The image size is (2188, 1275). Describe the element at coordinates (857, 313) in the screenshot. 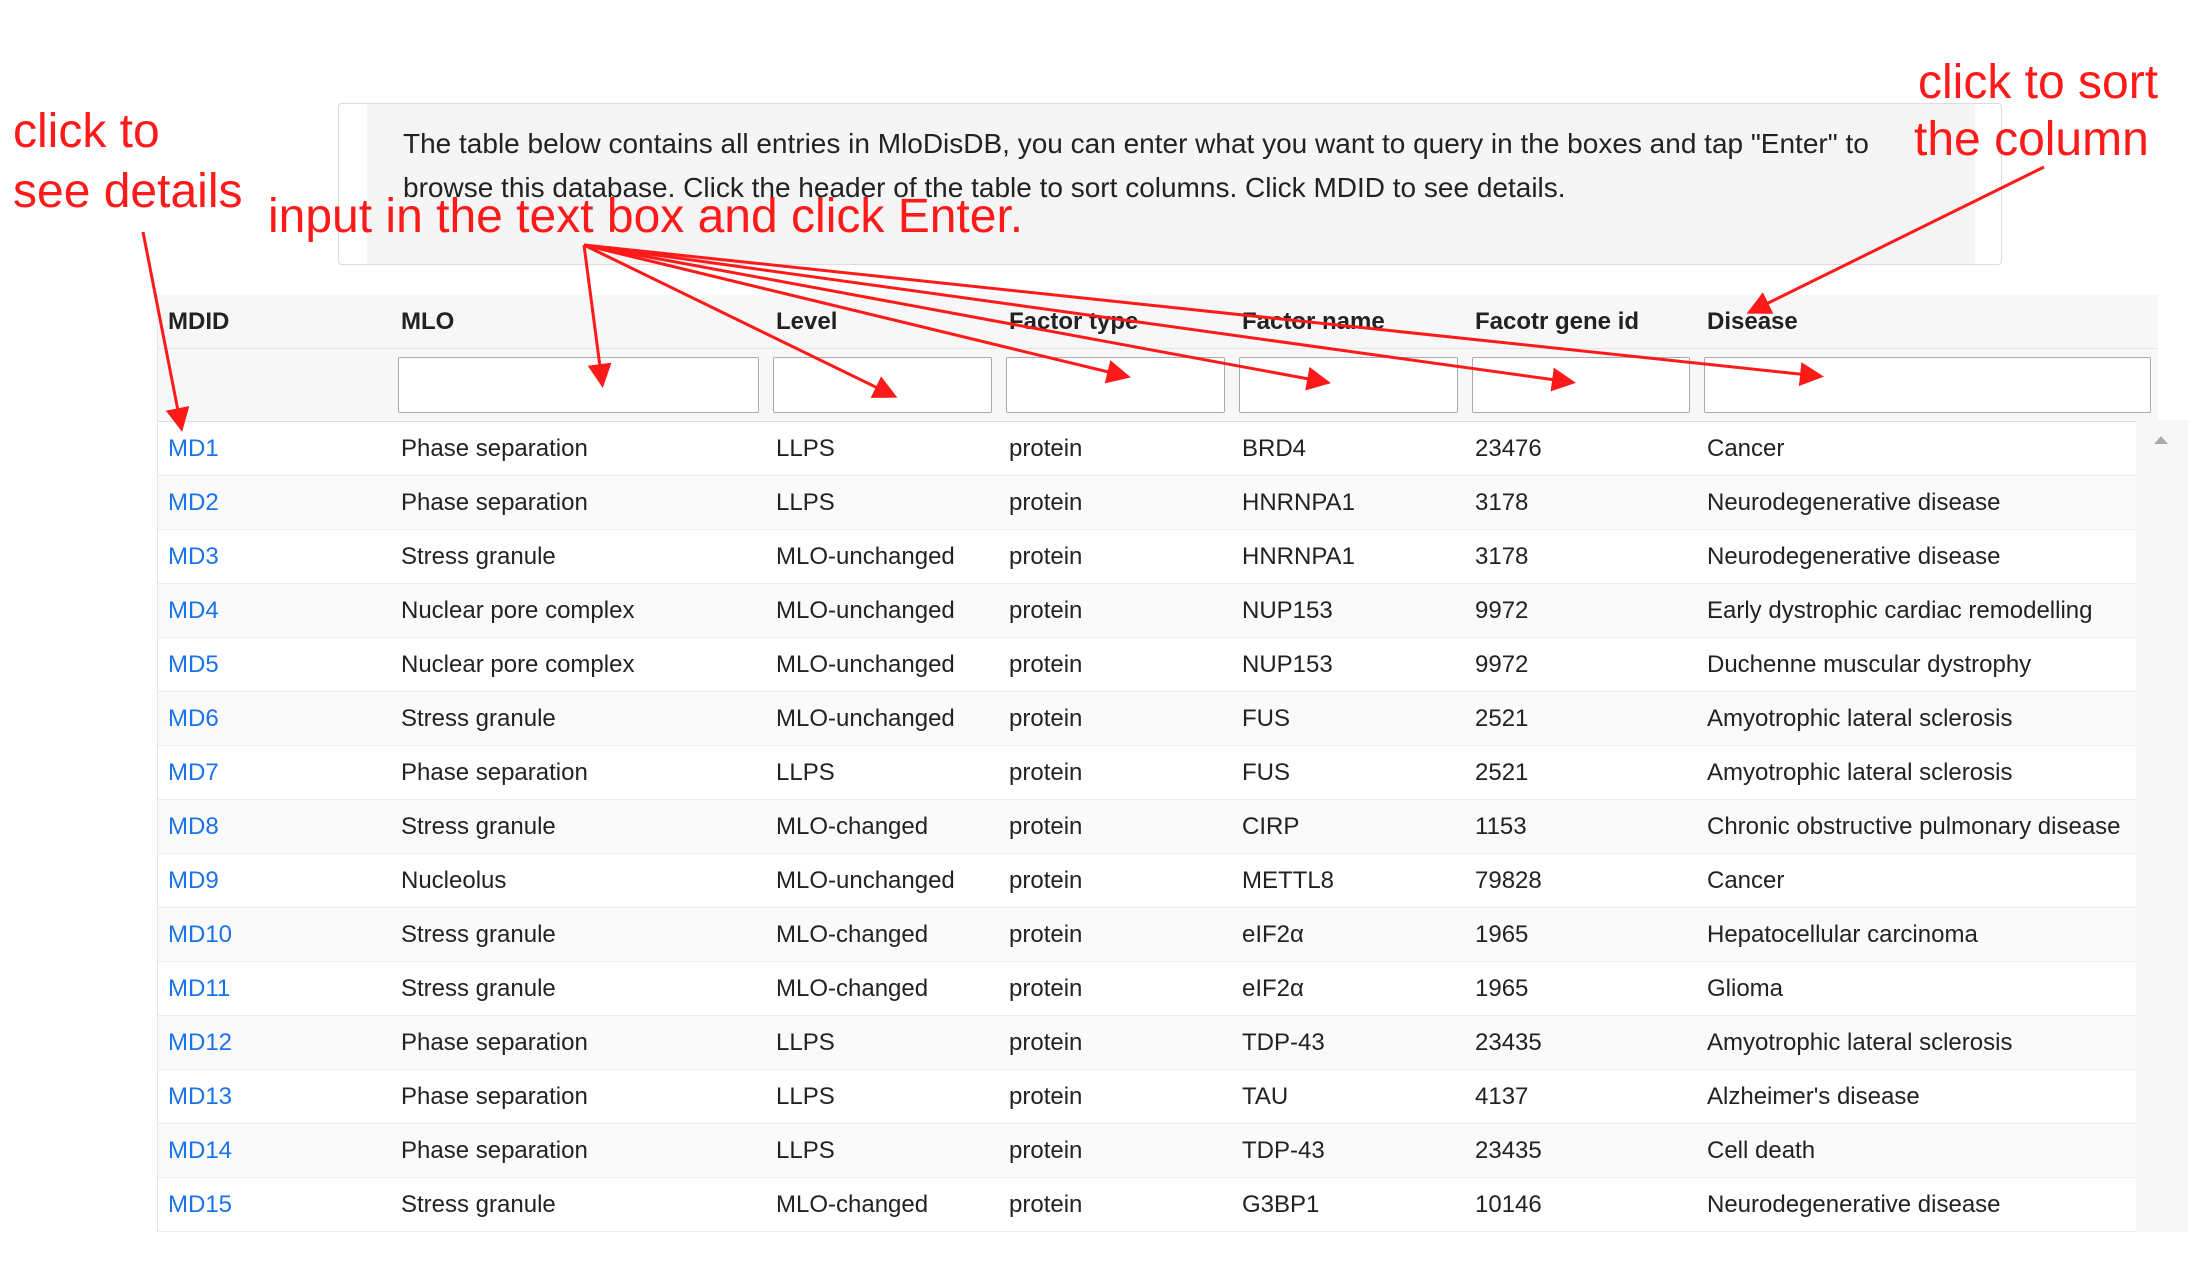

I see `arrow-to-factor-type-input` at that location.